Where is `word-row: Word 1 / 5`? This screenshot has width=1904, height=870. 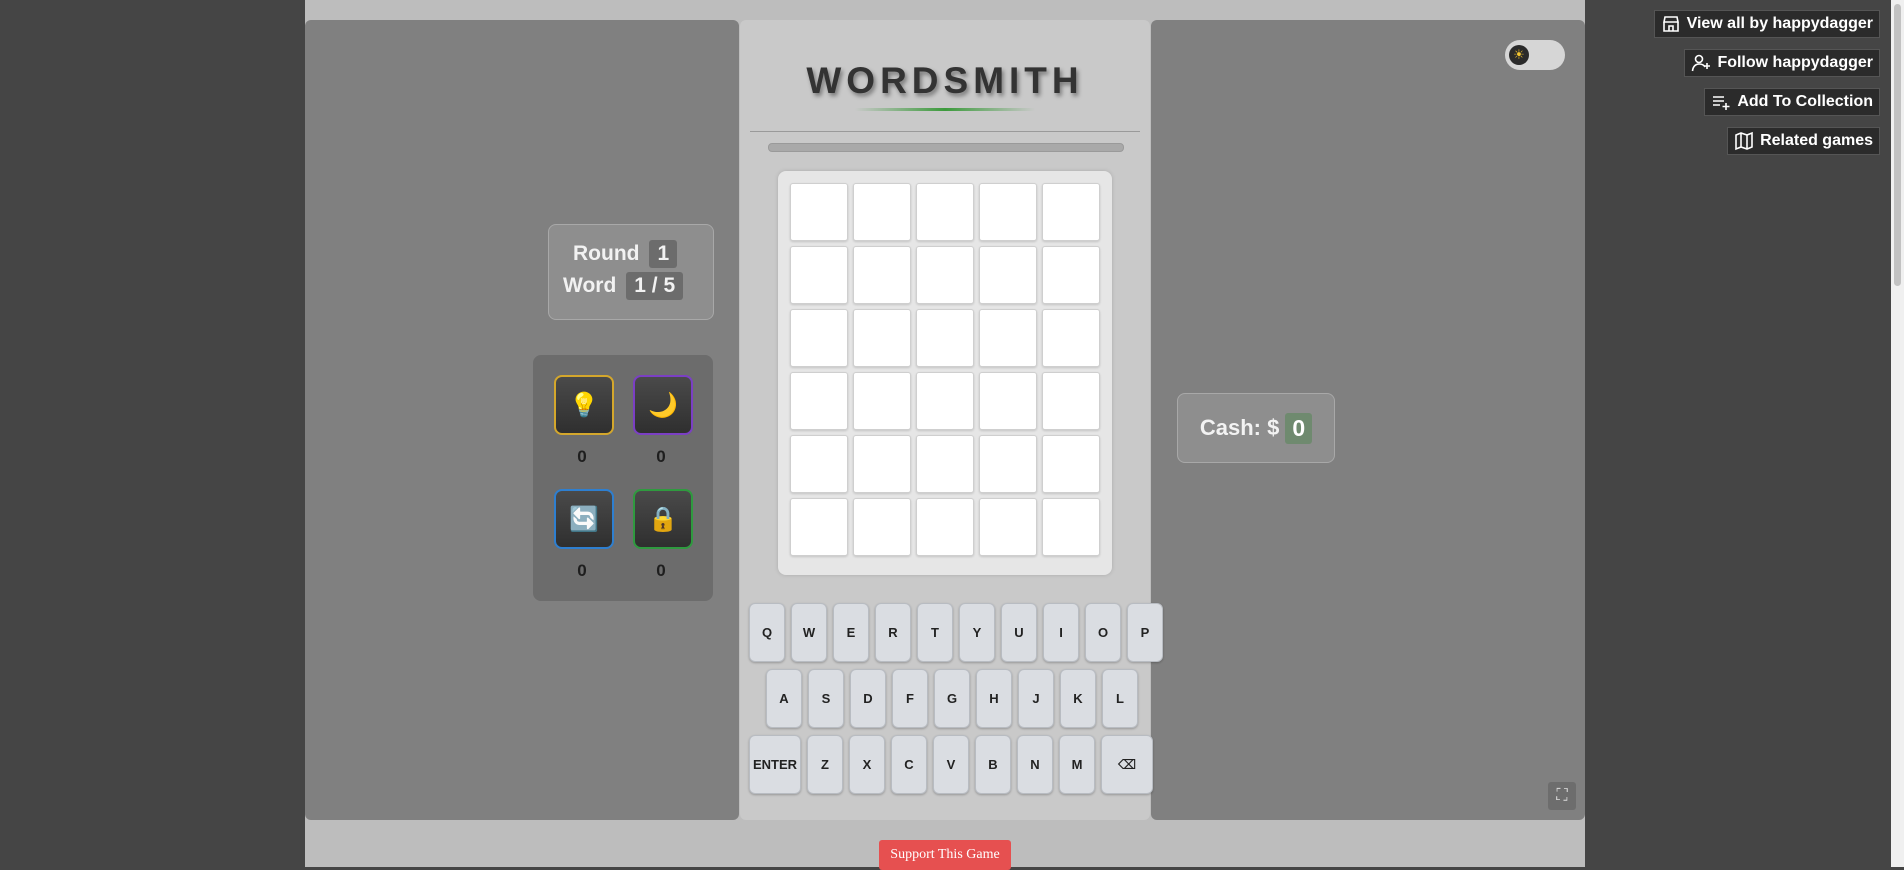 word-row: Word 1 / 5 is located at coordinates (623, 286).